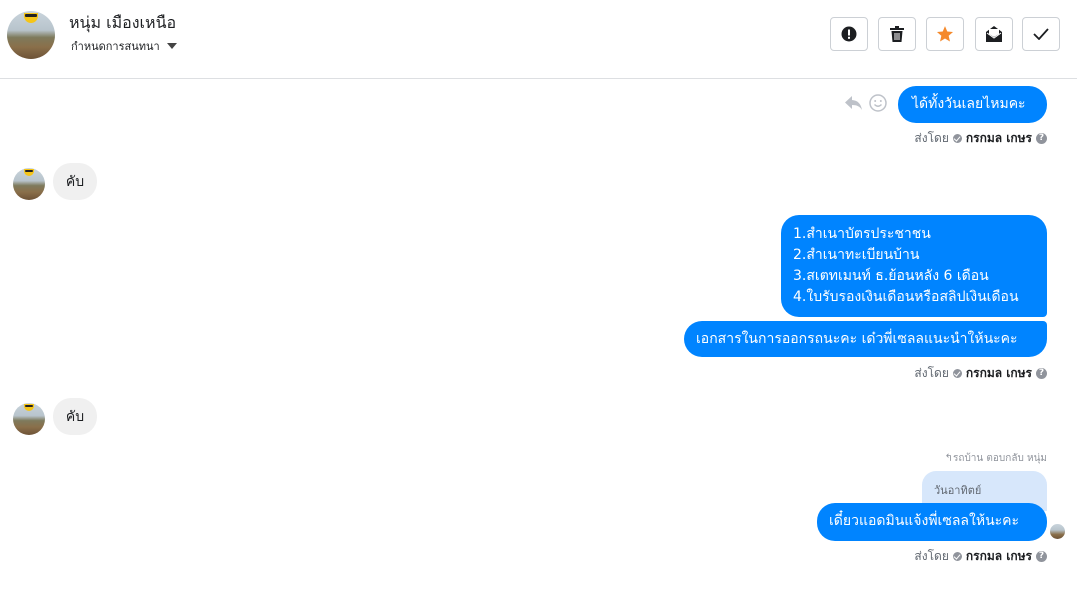 The height and width of the screenshot is (591, 1077). Describe the element at coordinates (854, 103) in the screenshot. I see `reply-icon` at that location.